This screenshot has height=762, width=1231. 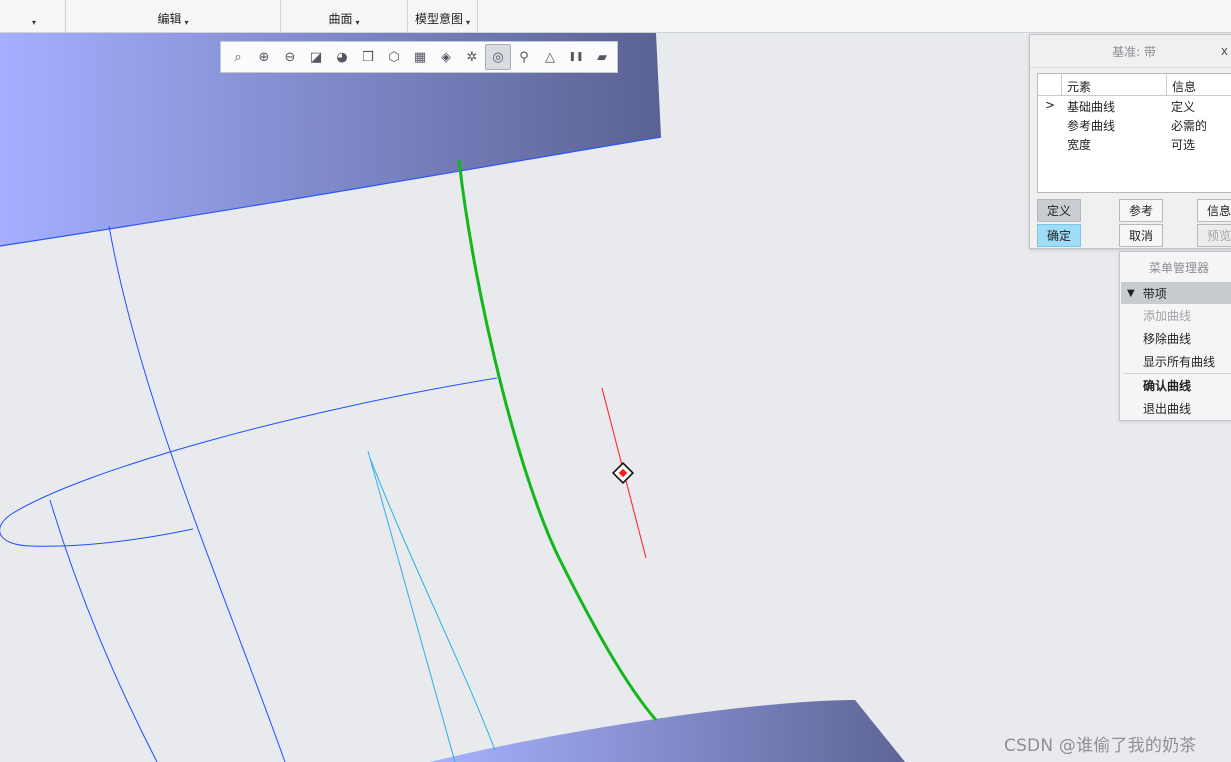 I want to click on view-manager-button: ⬡, so click(x=394, y=57).